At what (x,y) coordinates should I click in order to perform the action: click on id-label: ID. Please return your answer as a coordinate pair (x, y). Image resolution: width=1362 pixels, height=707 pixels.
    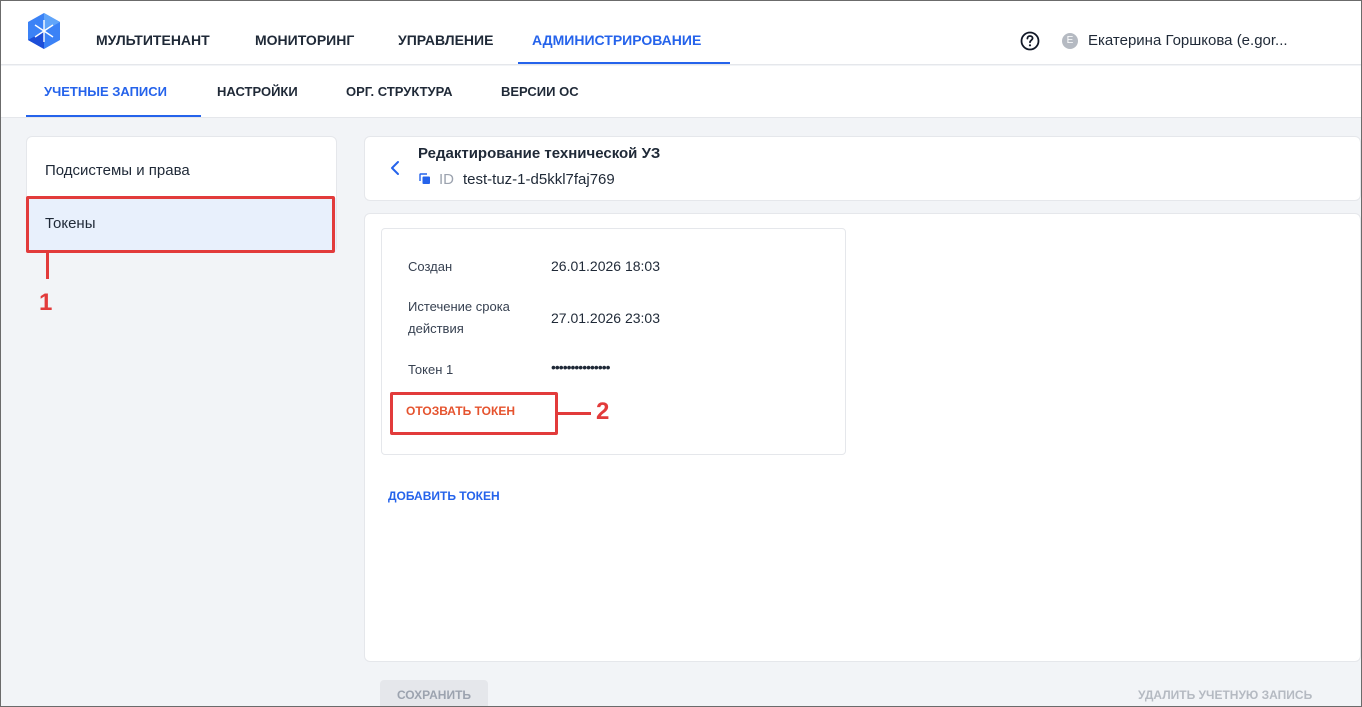
    Looking at the image, I should click on (446, 179).